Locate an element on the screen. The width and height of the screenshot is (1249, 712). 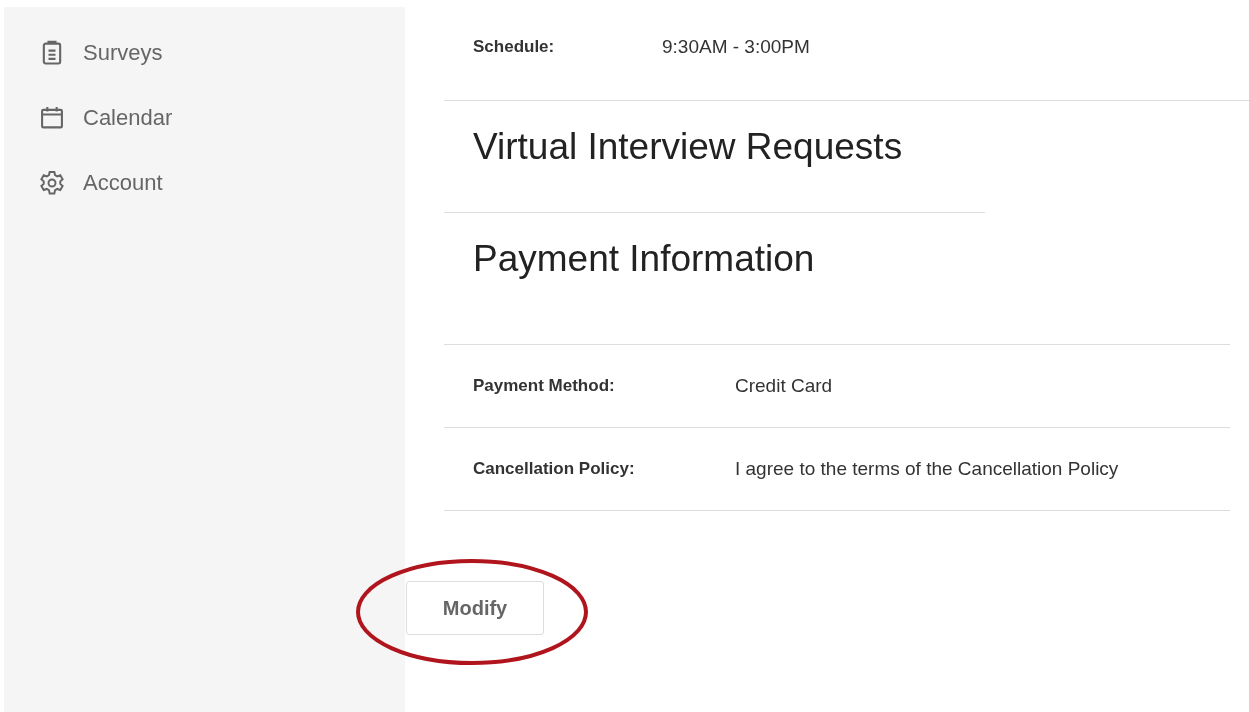
sidebar-item: Surveys is located at coordinates (204, 52).